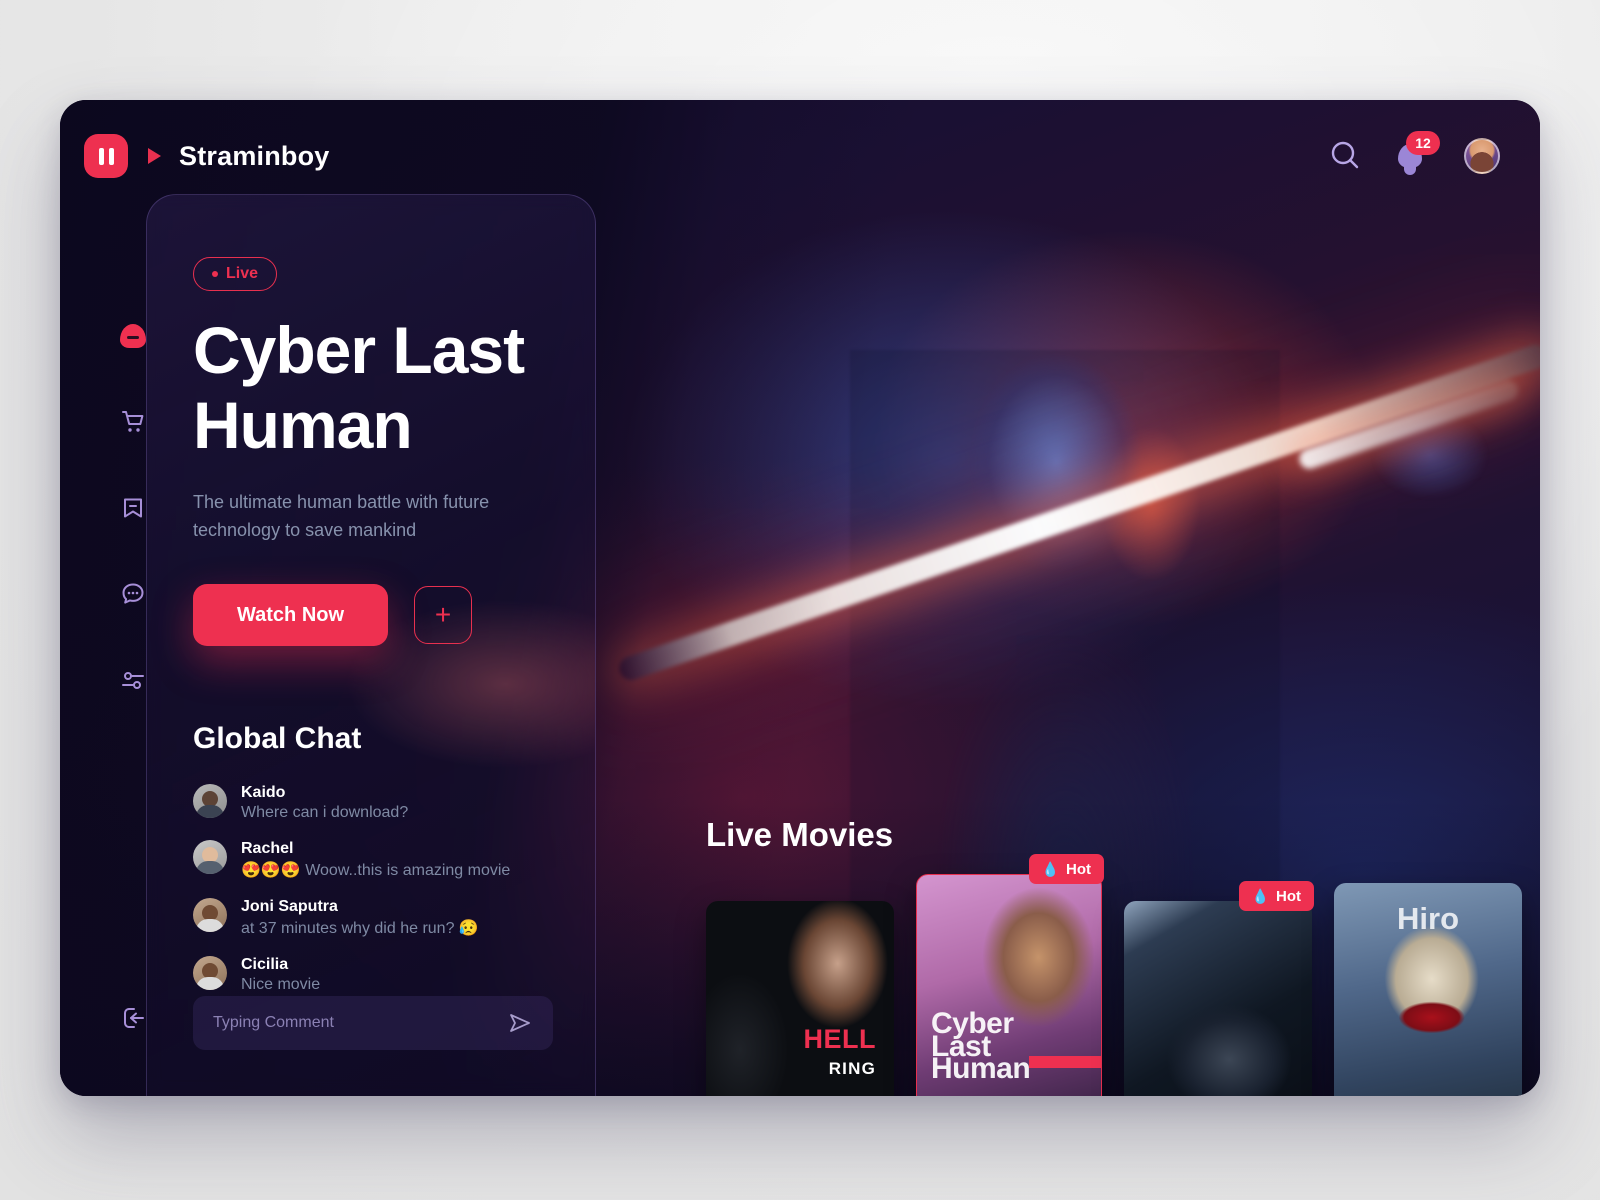 The image size is (1600, 1200). What do you see at coordinates (303, 425) in the screenshot?
I see `hero-title-line2: Human` at bounding box center [303, 425].